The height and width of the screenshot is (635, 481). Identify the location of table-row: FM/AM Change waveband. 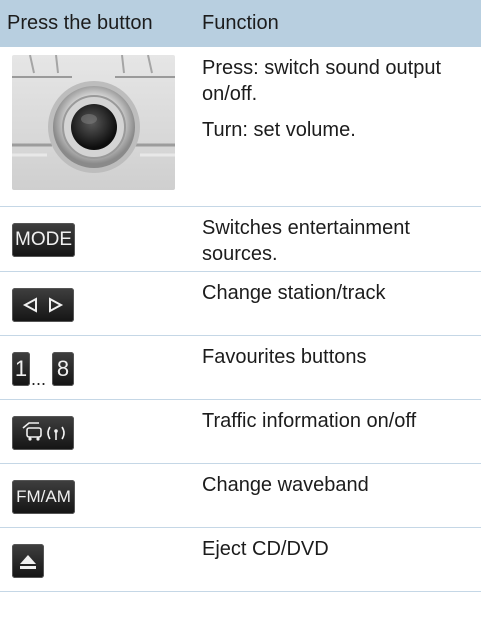
(240, 496).